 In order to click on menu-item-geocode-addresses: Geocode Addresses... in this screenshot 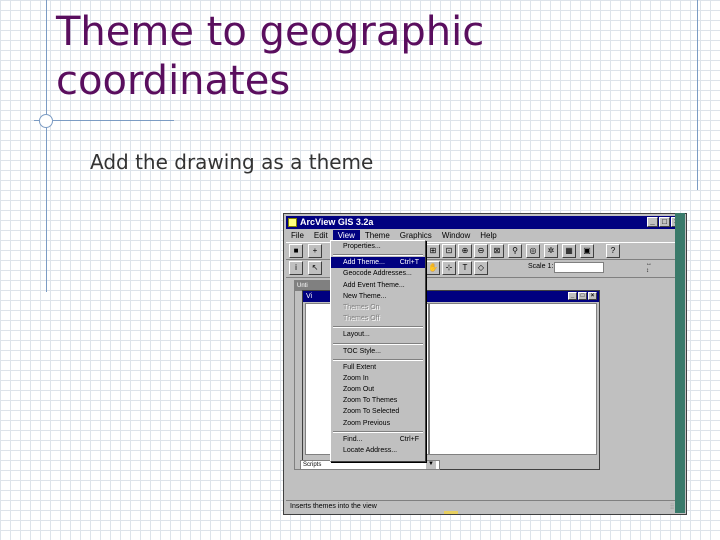, I will do `click(378, 273)`.